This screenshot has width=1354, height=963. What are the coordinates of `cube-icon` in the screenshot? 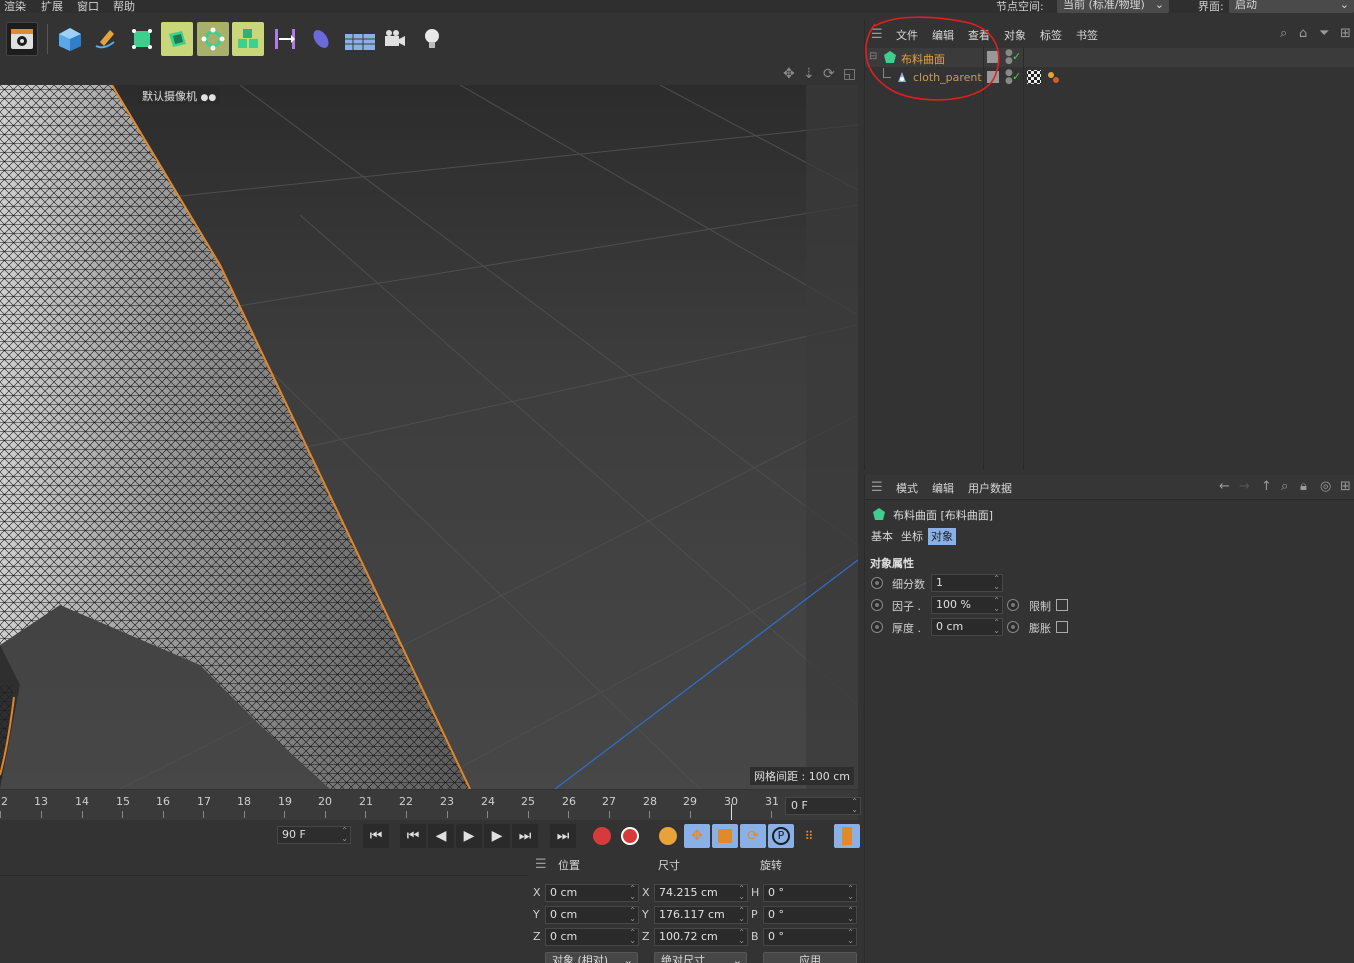 It's located at (70, 39).